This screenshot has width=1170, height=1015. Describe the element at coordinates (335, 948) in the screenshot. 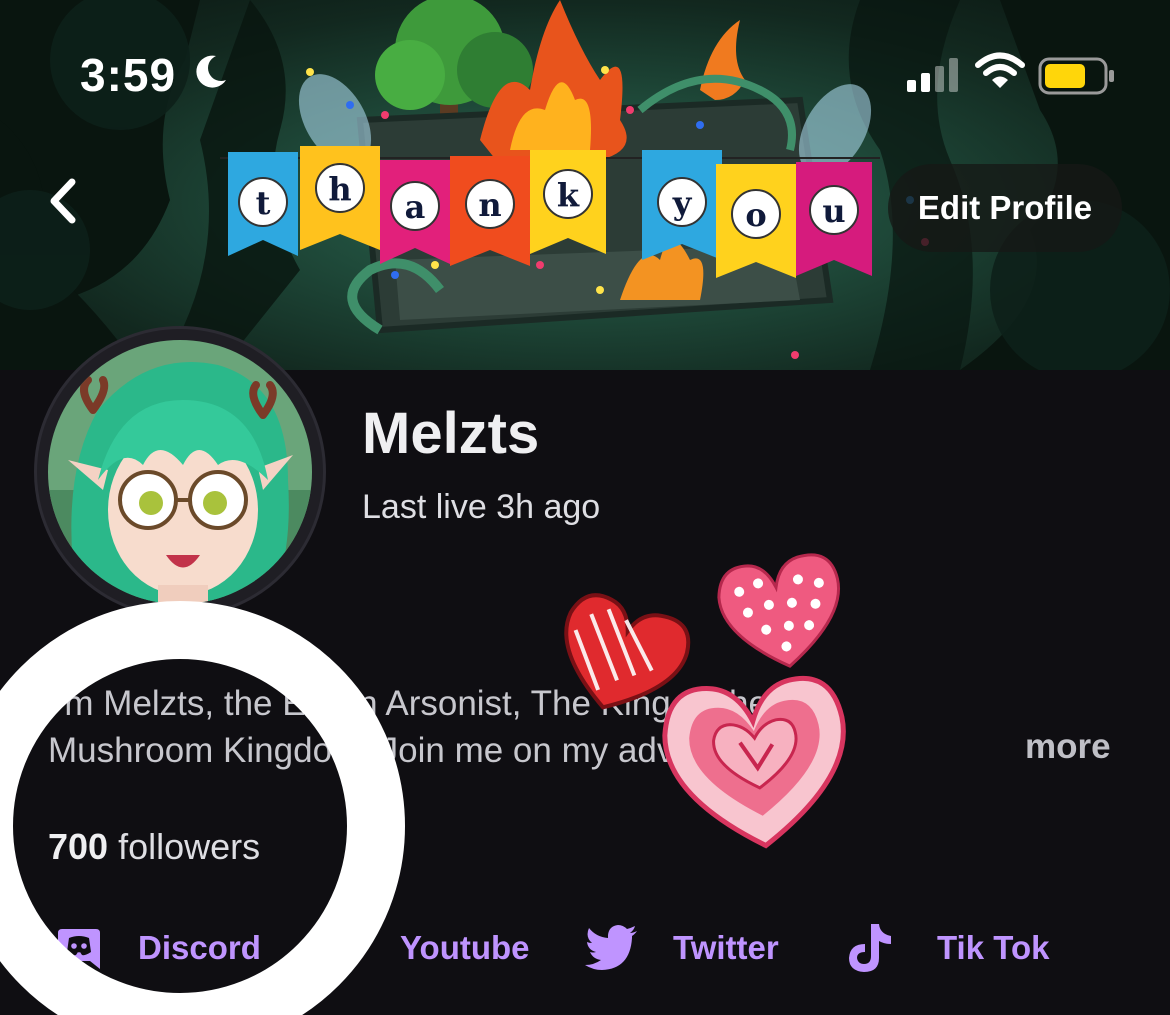

I see `youtube-icon` at that location.